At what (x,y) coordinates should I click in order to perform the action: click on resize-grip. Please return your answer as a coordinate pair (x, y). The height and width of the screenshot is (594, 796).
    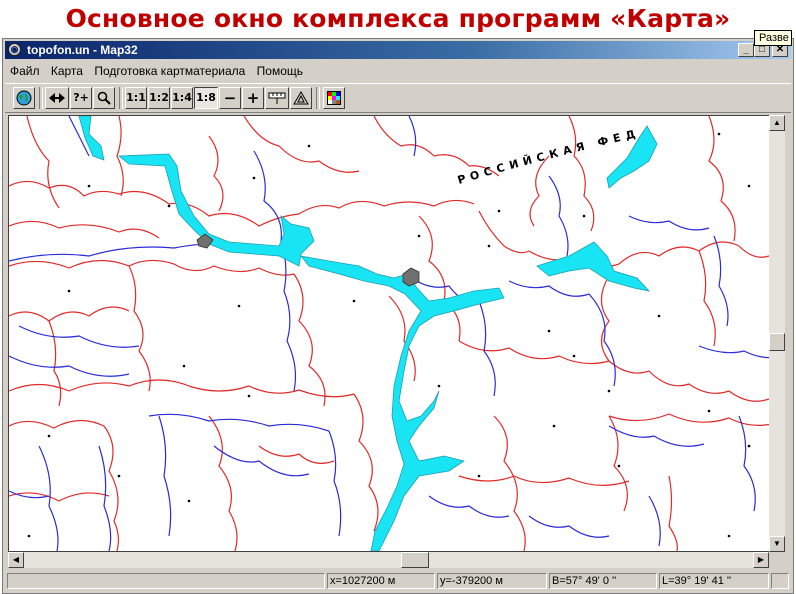
    Looking at the image, I should click on (780, 581).